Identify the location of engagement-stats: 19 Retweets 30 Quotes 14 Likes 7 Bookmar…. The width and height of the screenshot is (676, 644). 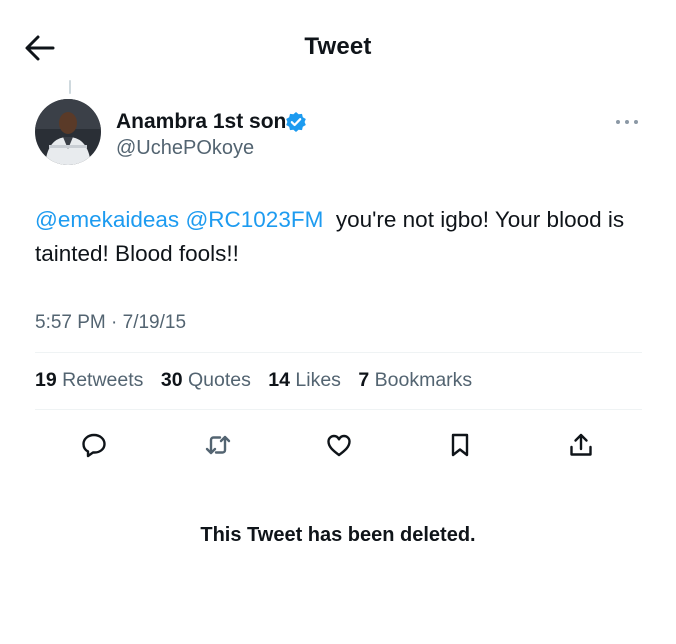
(259, 380).